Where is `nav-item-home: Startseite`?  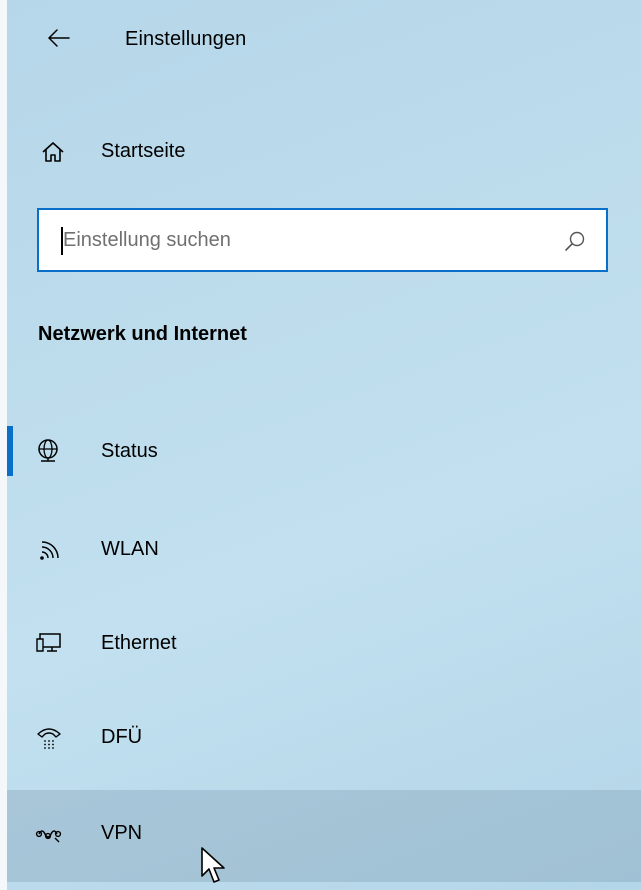
nav-item-home: Startseite is located at coordinates (324, 152).